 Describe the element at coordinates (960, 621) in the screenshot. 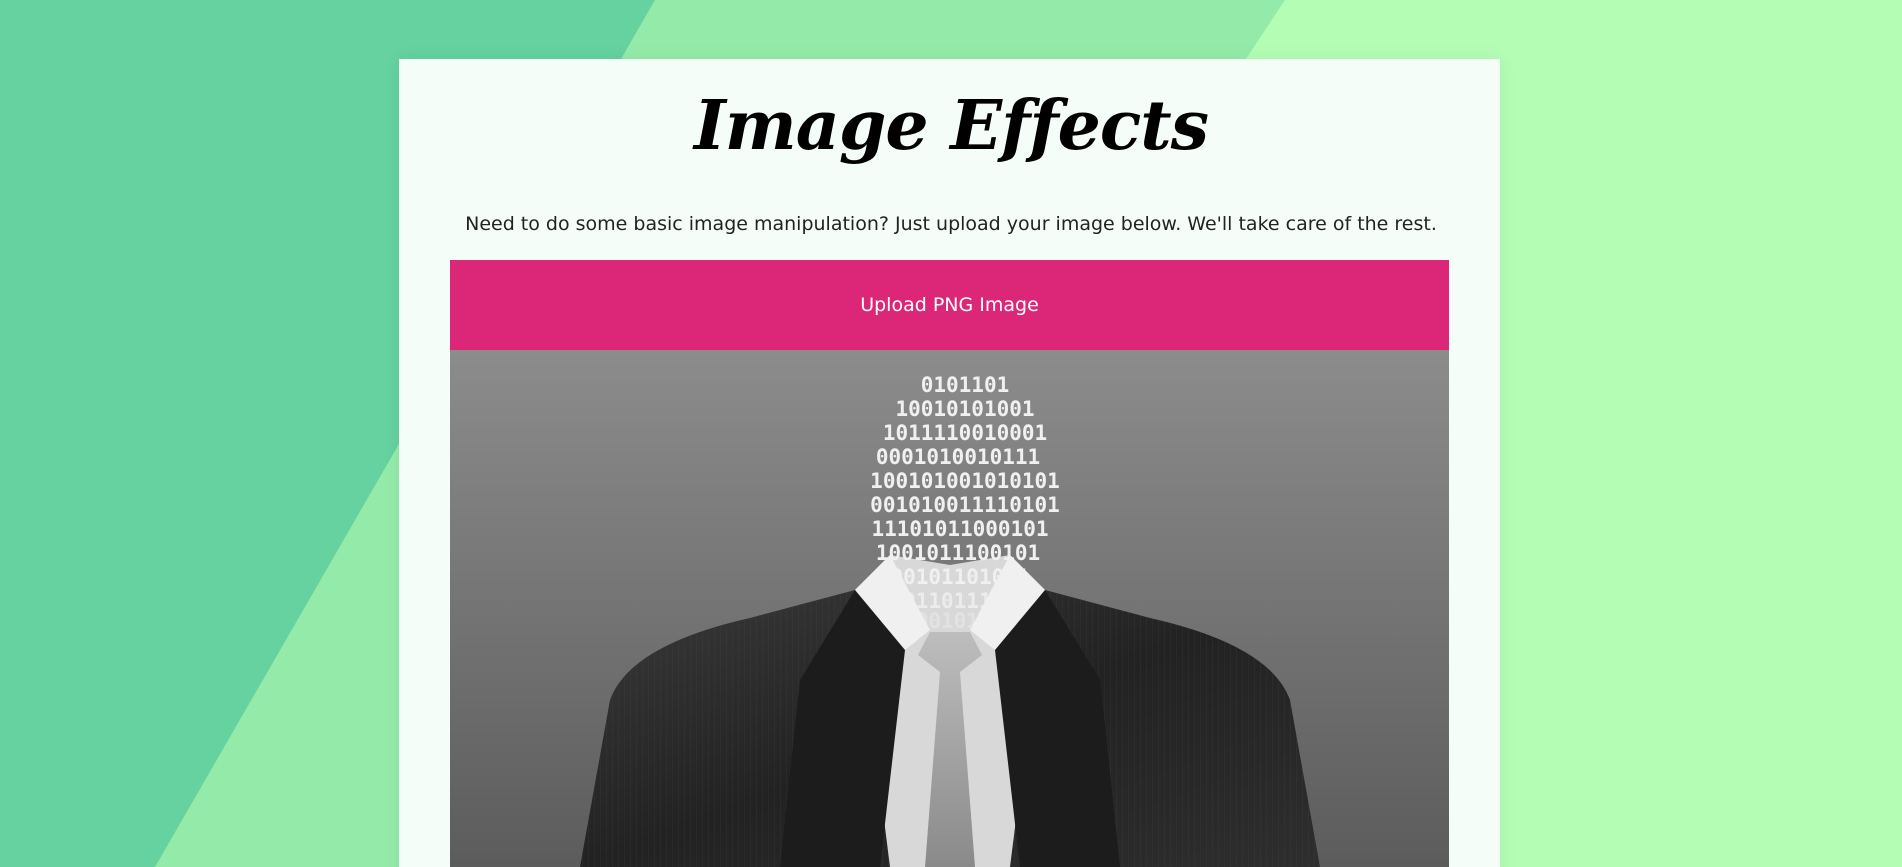

I see `svg-text: 0010101` at that location.